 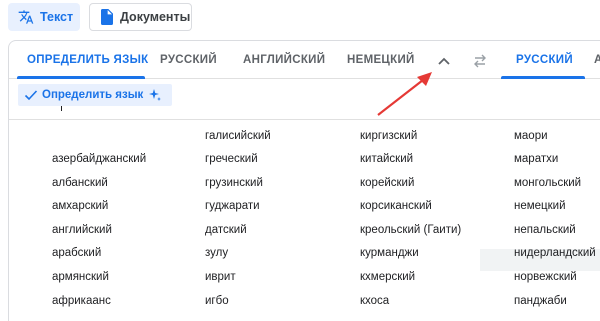 What do you see at coordinates (284, 60) in the screenshot?
I see `tab-english: АНГЛИЙСКИЙ` at bounding box center [284, 60].